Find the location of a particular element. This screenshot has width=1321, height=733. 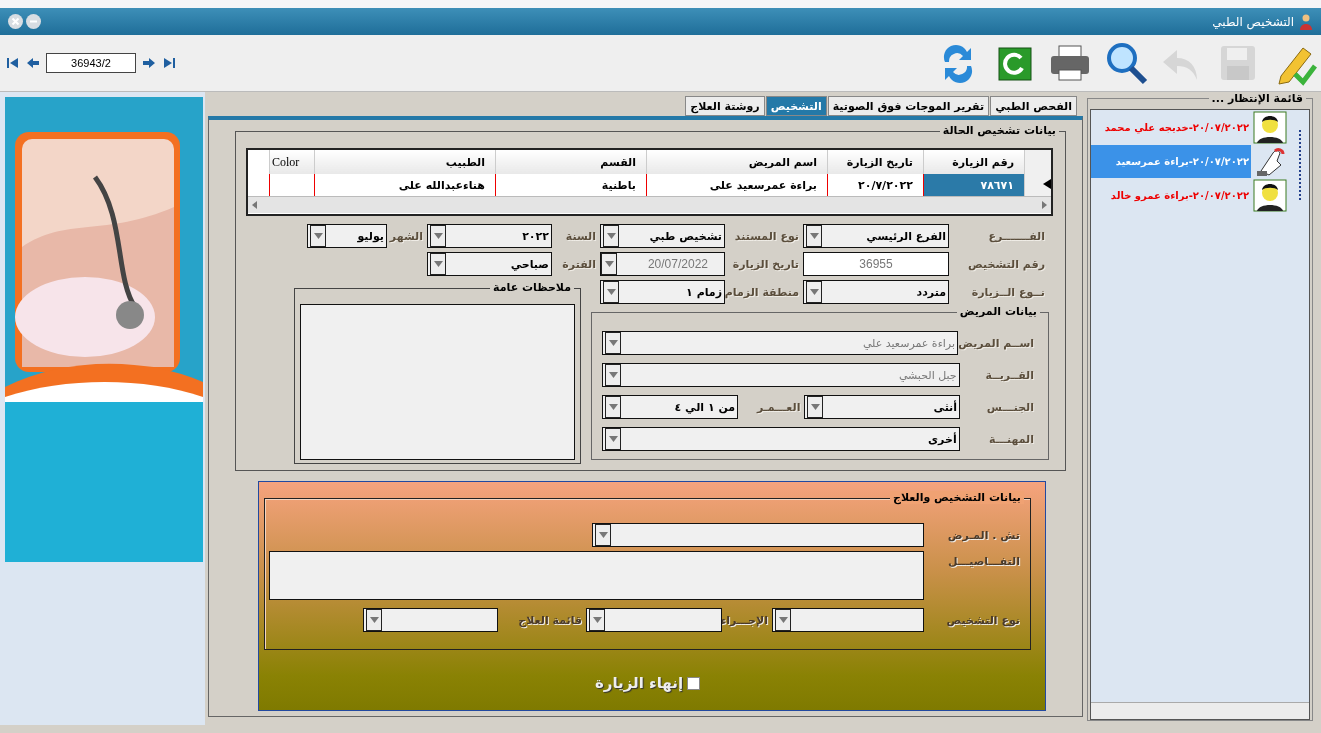

field-label: اســم المريض is located at coordinates (996, 343).